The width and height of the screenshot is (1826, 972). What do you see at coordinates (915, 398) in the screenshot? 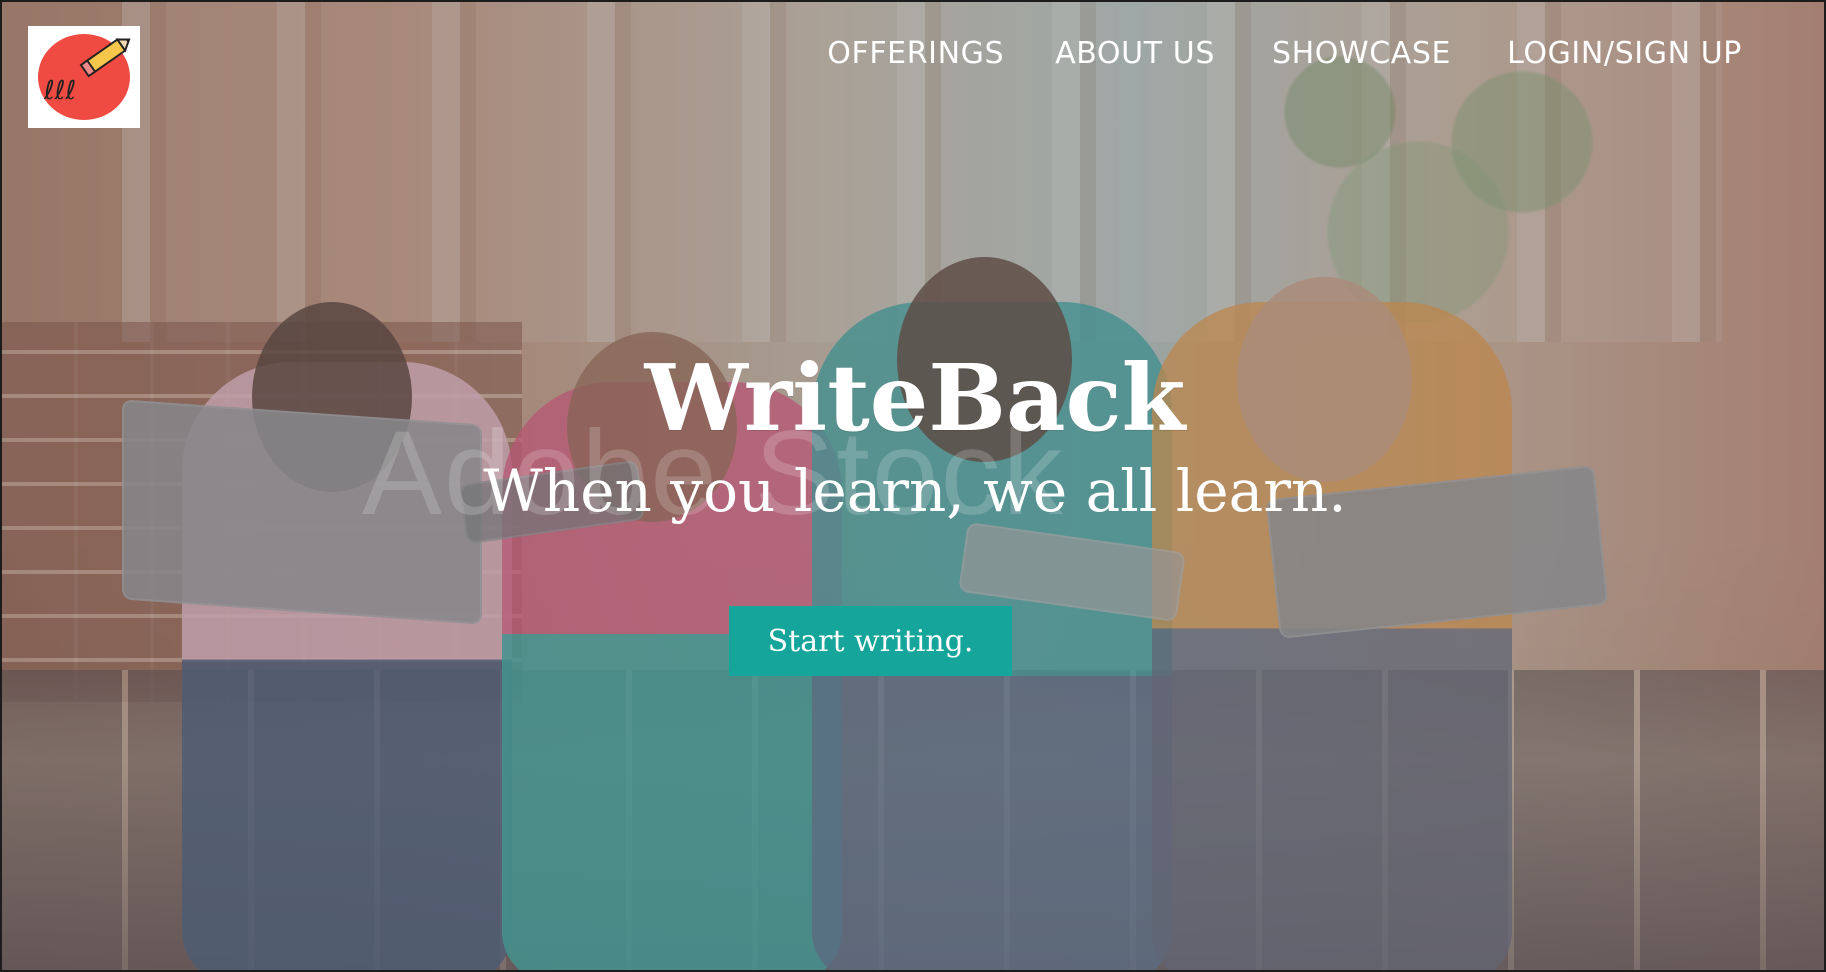
I see `site-title: WriteBack` at bounding box center [915, 398].